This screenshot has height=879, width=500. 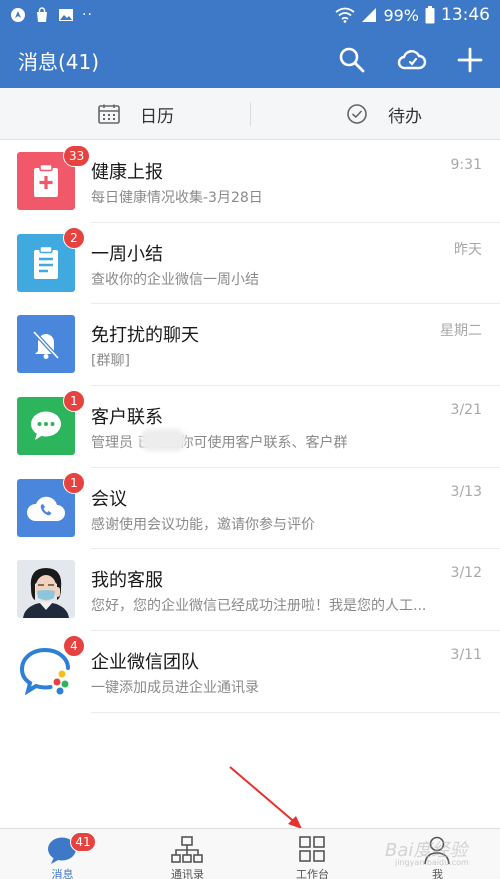 What do you see at coordinates (42, 14) in the screenshot?
I see `bag-icon` at bounding box center [42, 14].